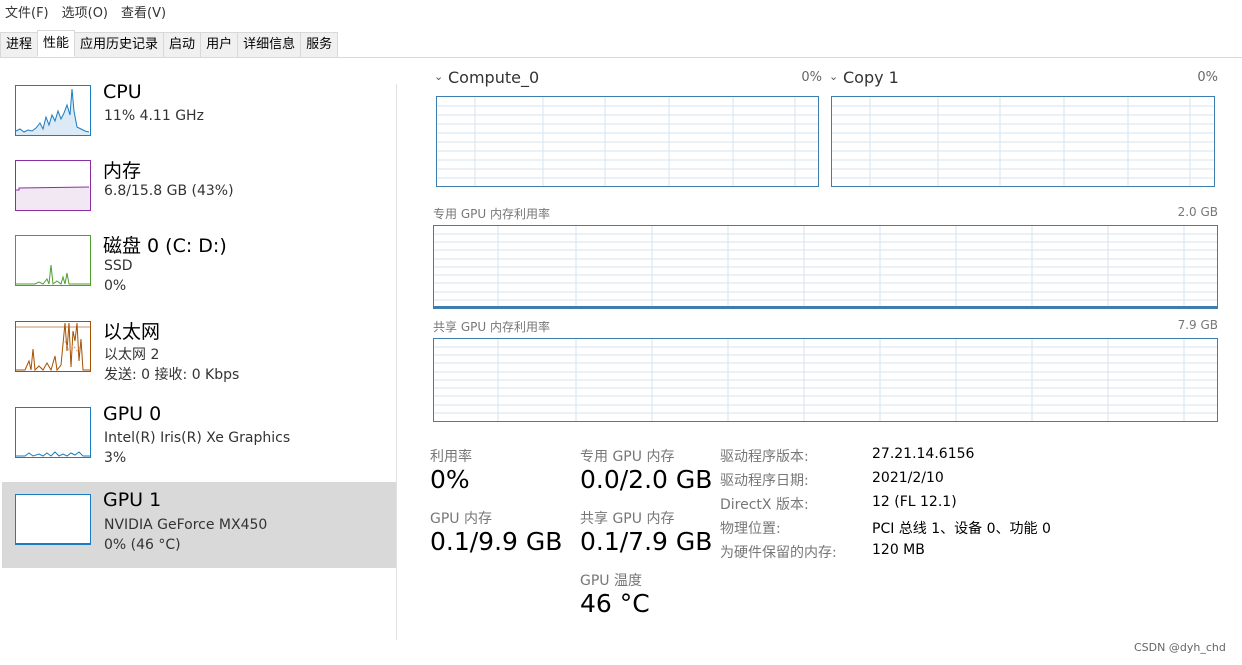  What do you see at coordinates (132, 355) in the screenshot?
I see `sidebar-ethernet-adapter: 以太网 2` at bounding box center [132, 355].